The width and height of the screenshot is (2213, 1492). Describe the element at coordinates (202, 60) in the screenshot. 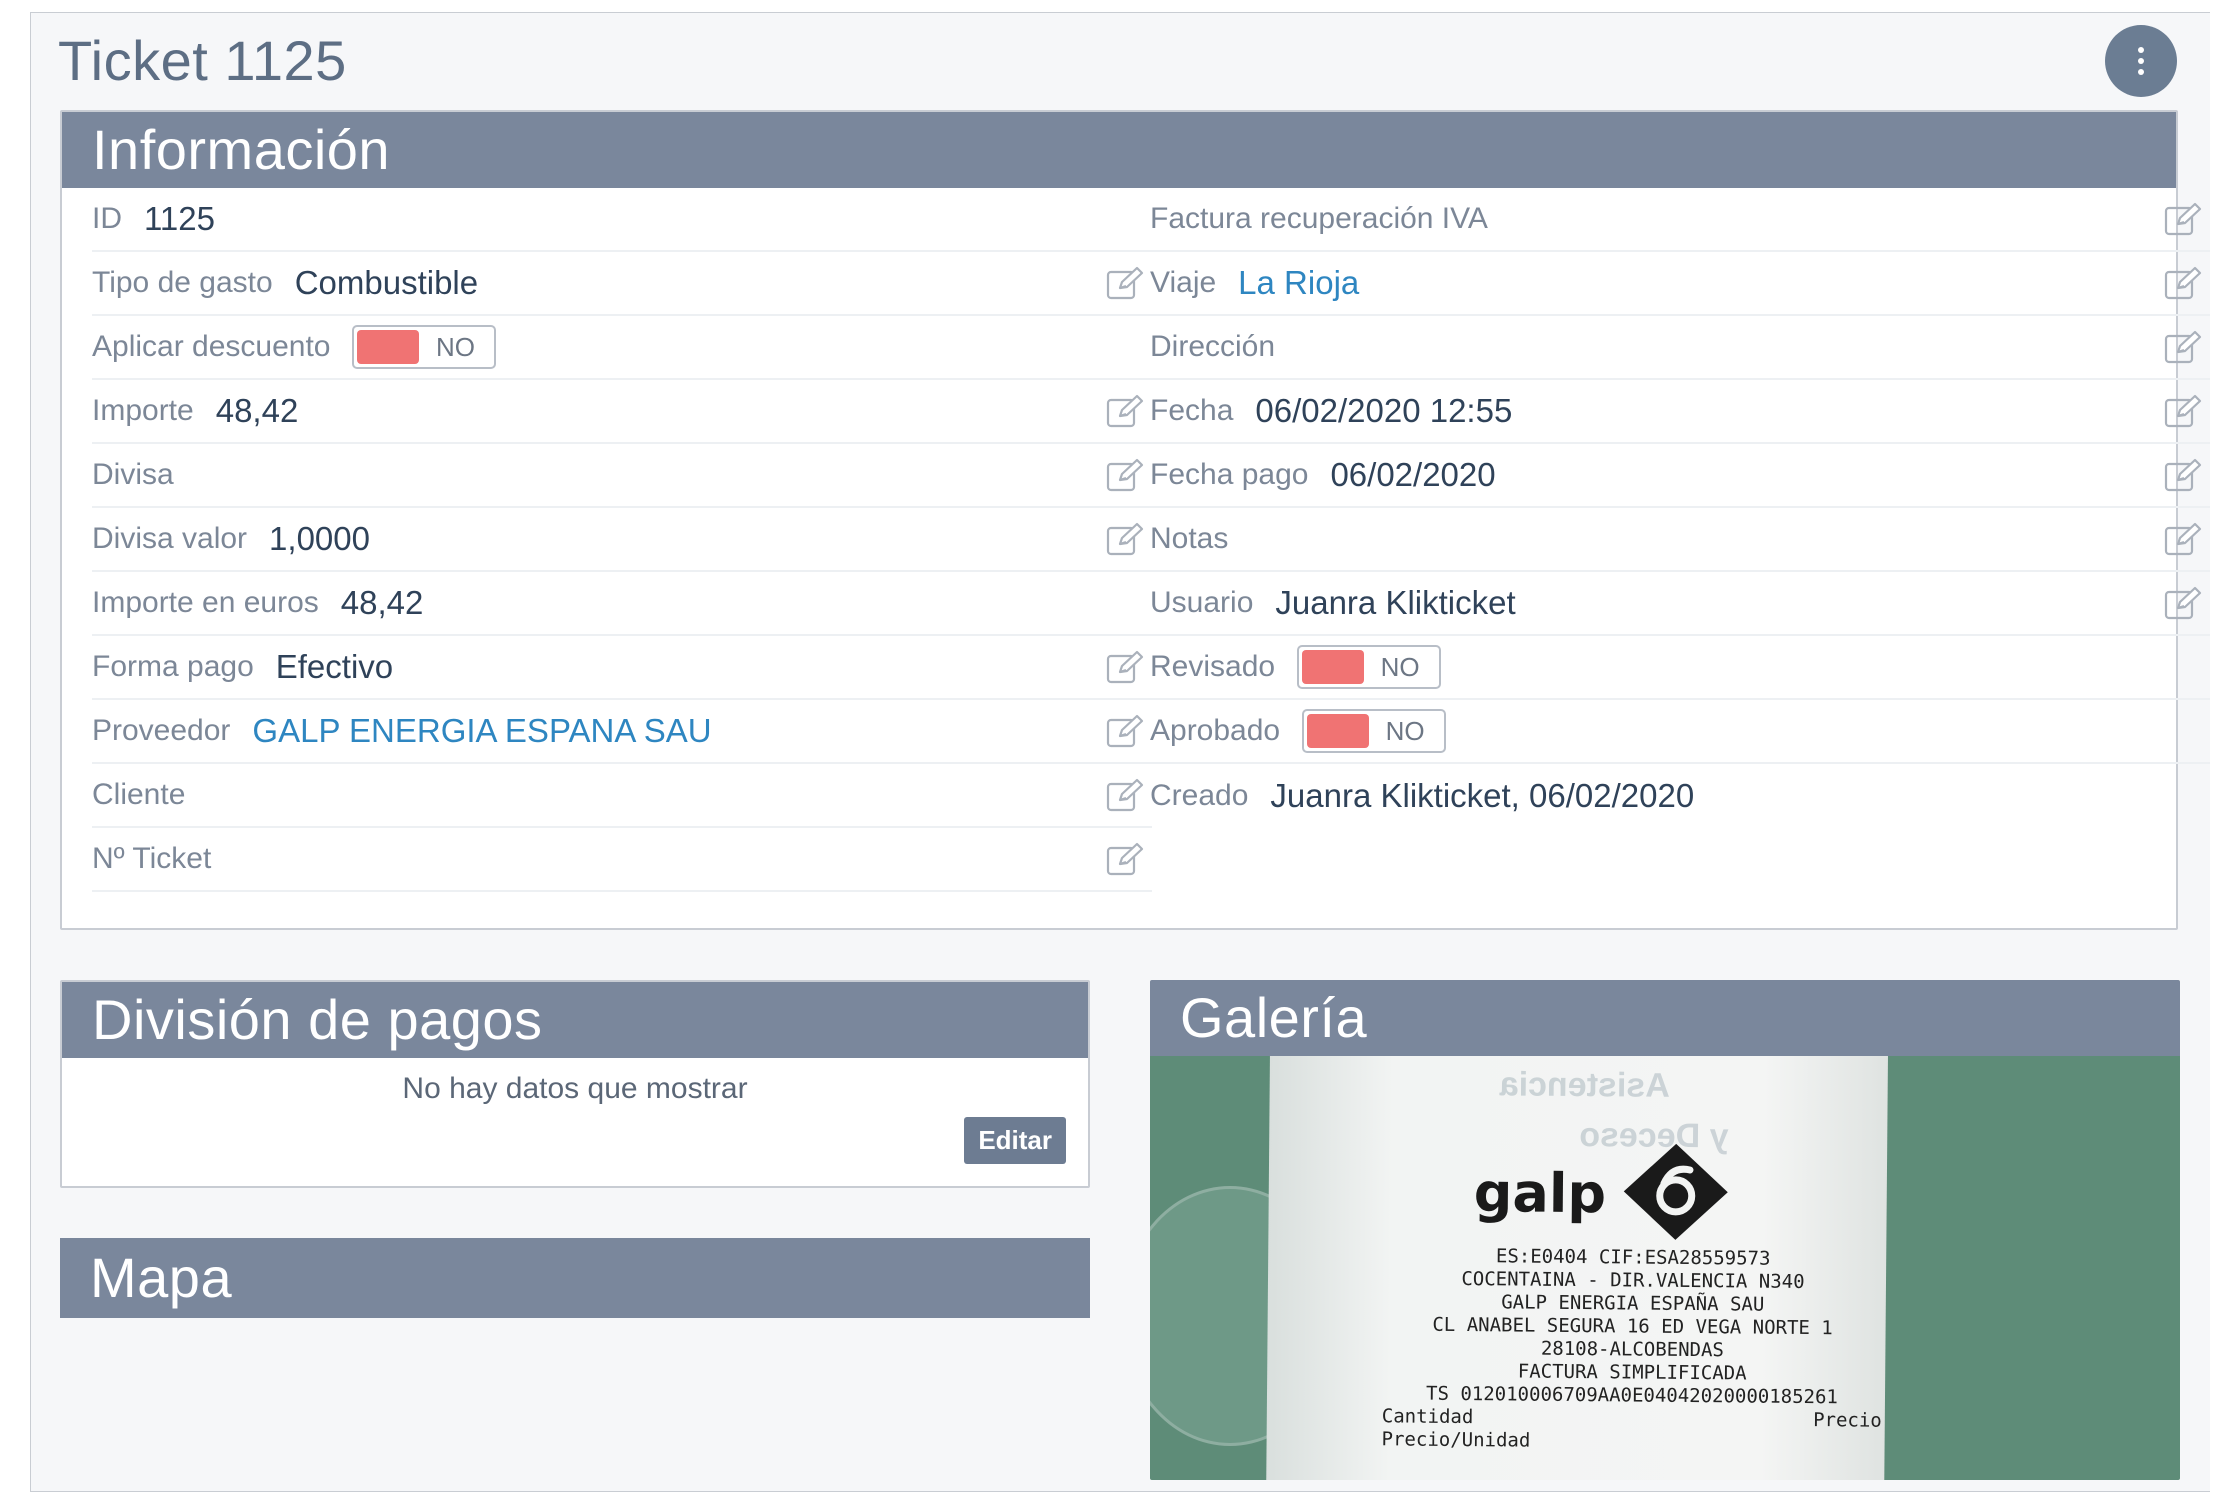

I see `page-title: Ticket 1125` at that location.